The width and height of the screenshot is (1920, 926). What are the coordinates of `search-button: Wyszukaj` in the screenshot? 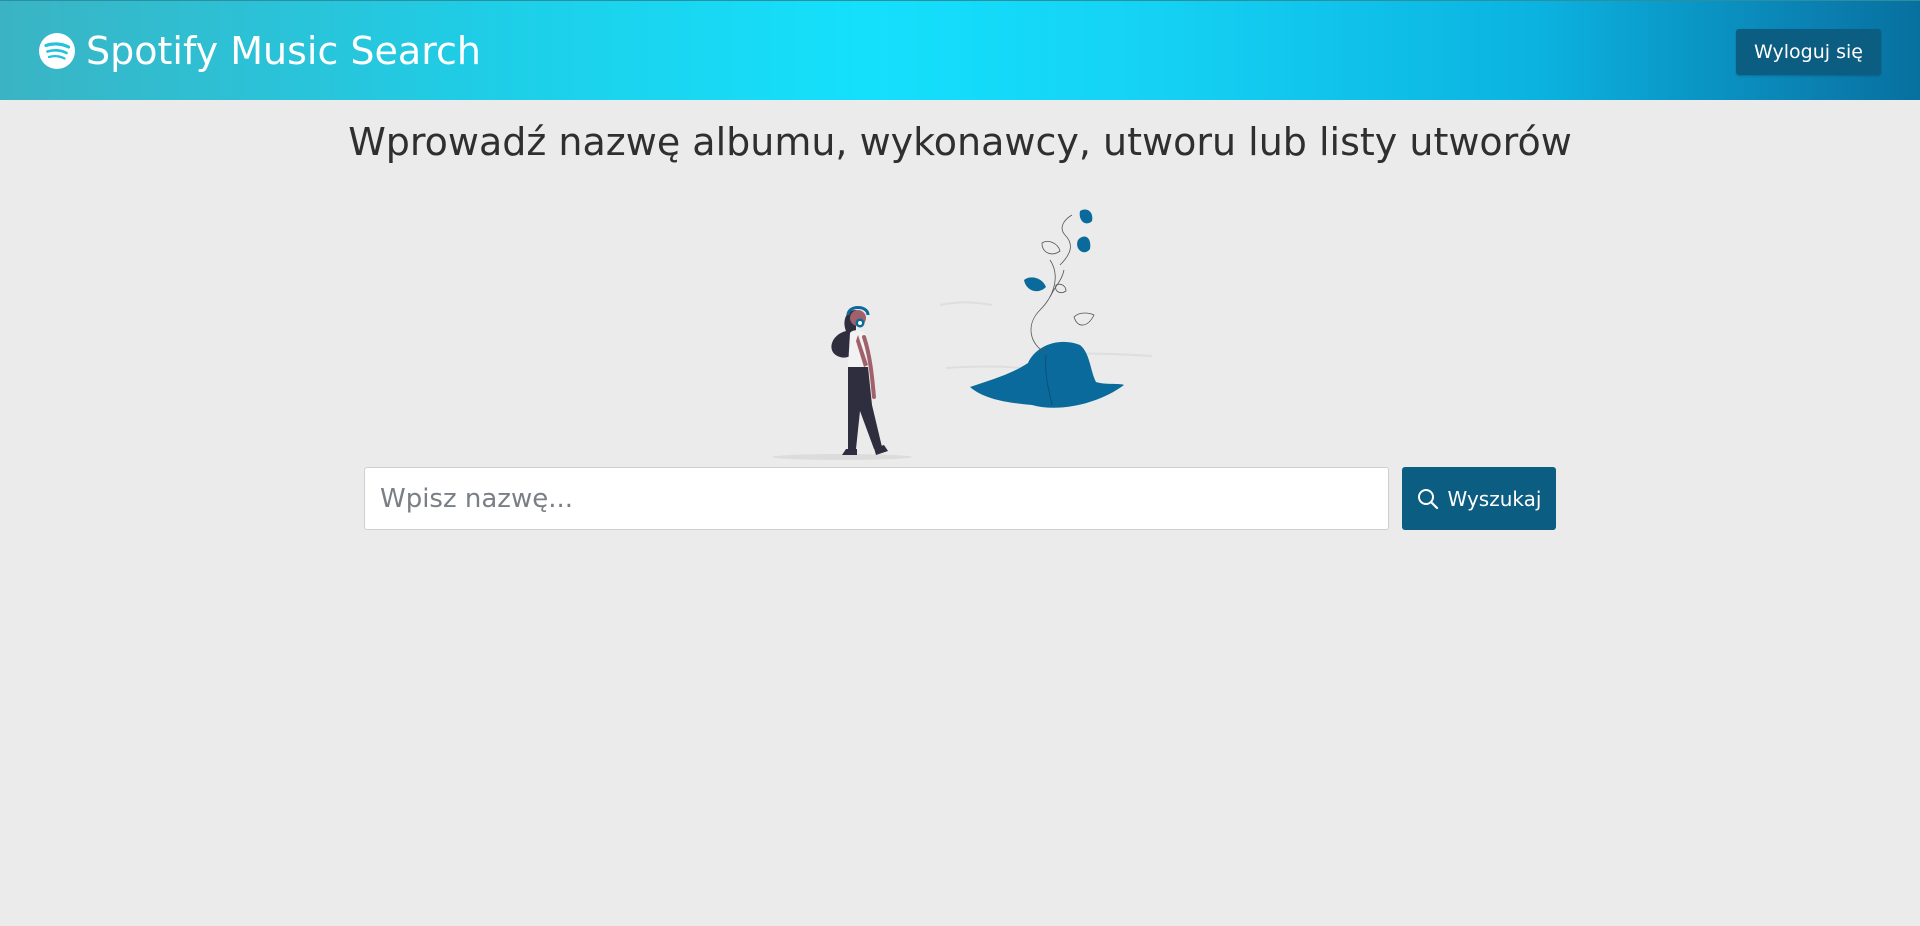 It's located at (1479, 498).